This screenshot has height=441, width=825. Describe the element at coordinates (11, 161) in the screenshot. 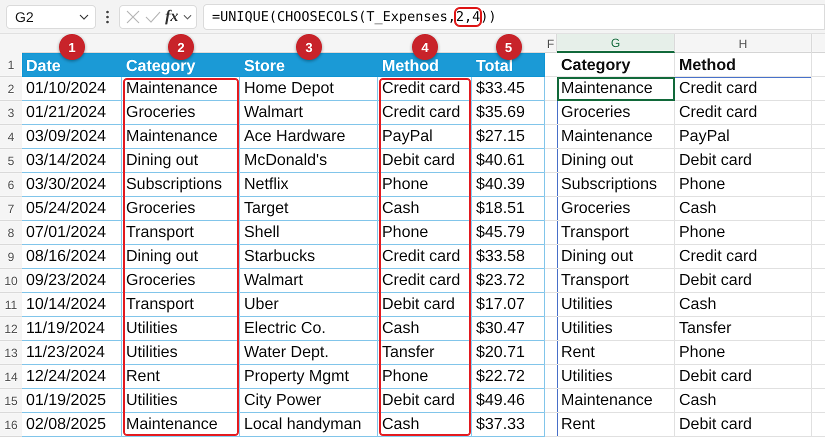

I see `row-number: 5` at that location.